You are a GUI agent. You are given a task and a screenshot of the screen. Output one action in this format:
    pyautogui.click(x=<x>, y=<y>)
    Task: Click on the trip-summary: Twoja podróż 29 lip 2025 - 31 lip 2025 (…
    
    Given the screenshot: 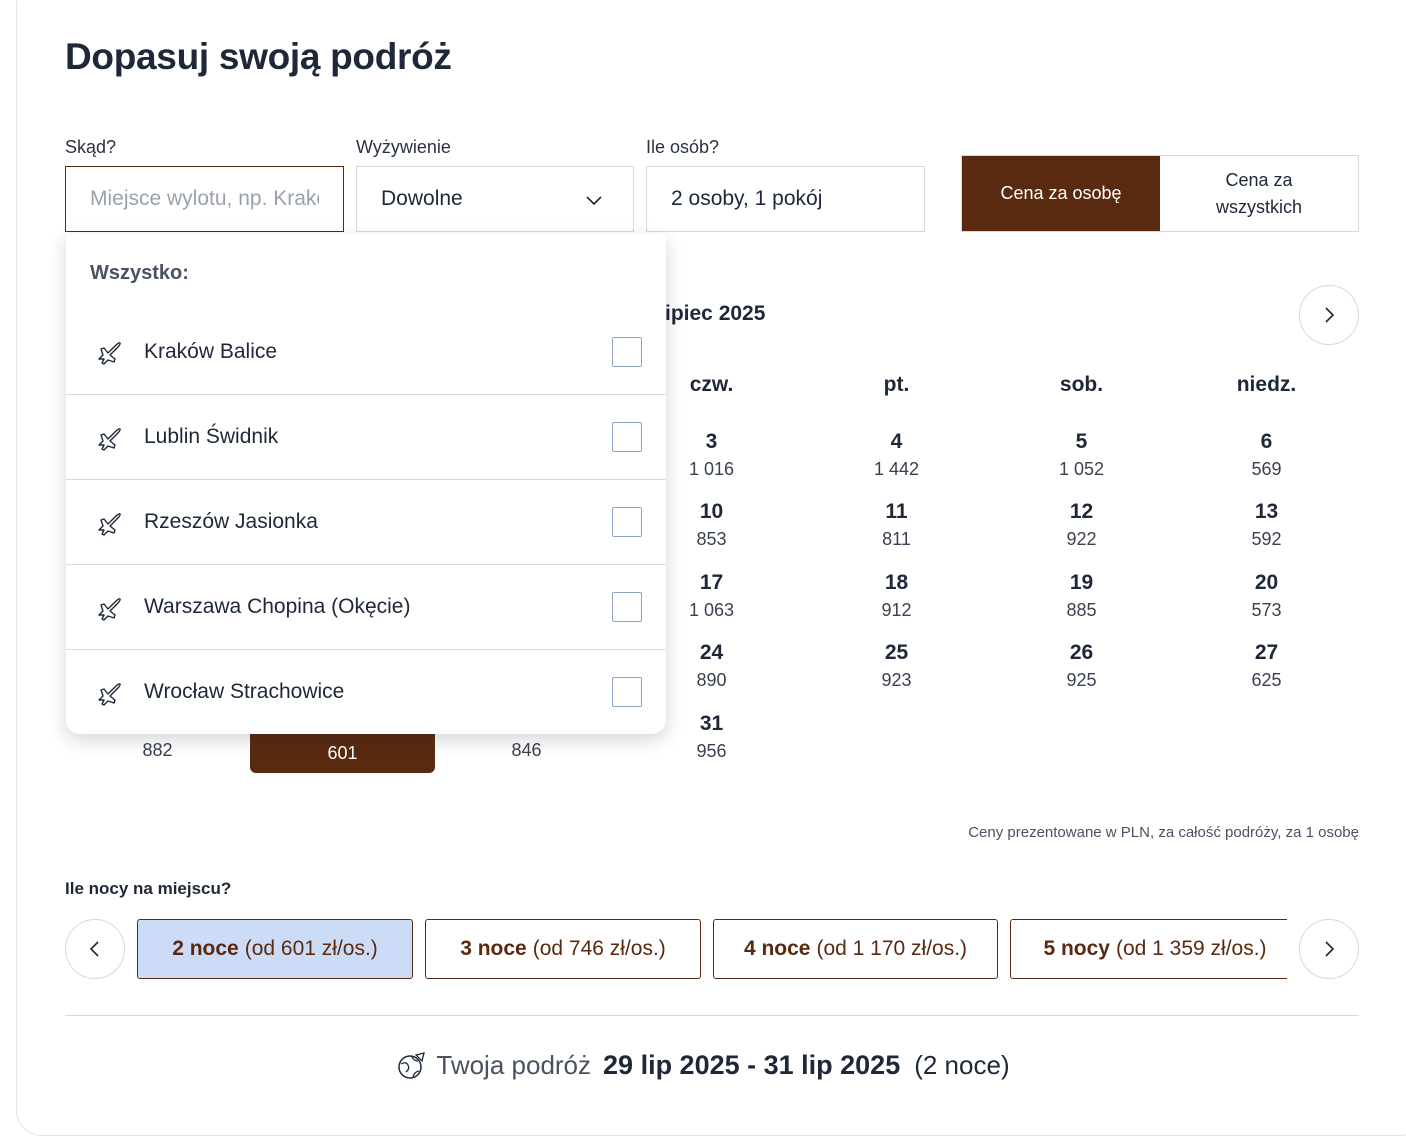 What is the action you would take?
    pyautogui.click(x=703, y=1065)
    